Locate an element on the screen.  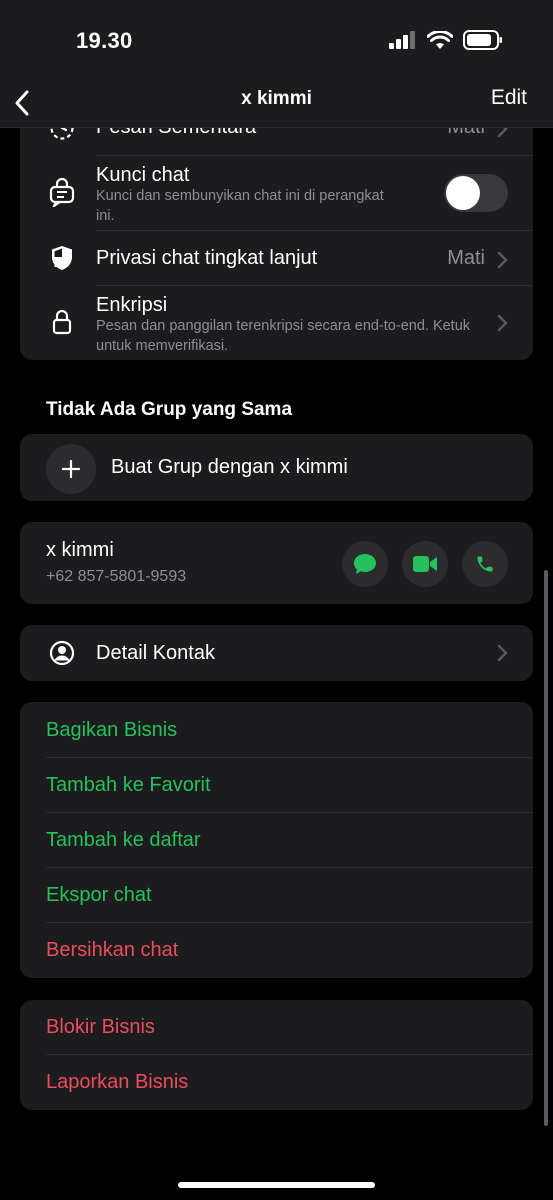
clear-chat-row: Bersihkan chat is located at coordinates (276, 950).